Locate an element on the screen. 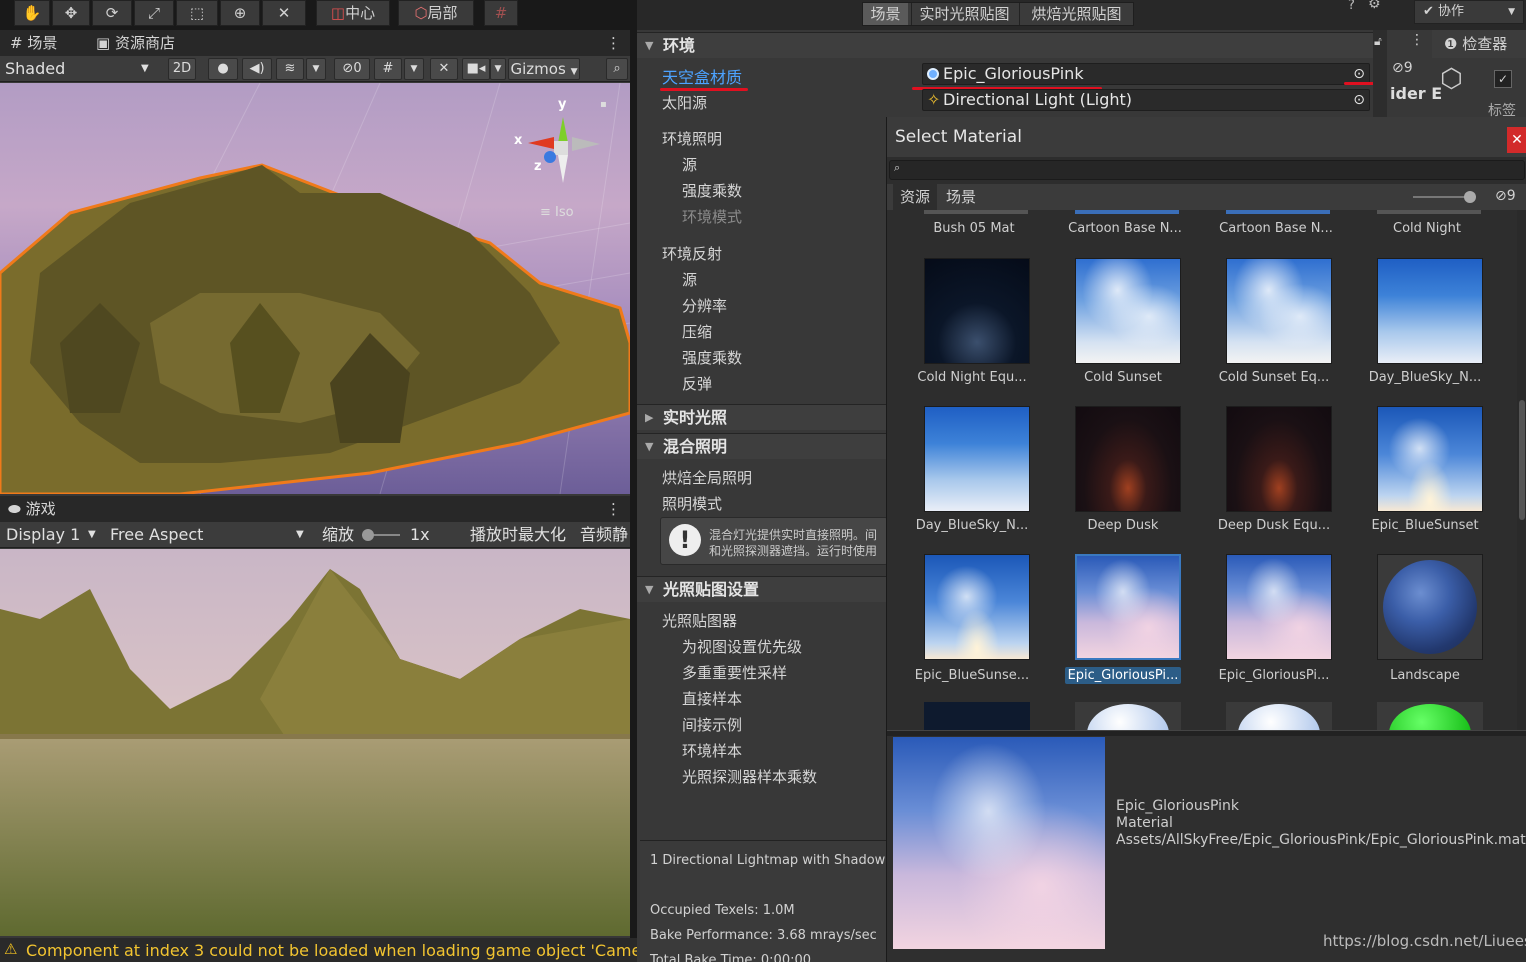 The height and width of the screenshot is (962, 1526). picker-search-input: ⌕ is located at coordinates (1207, 170).